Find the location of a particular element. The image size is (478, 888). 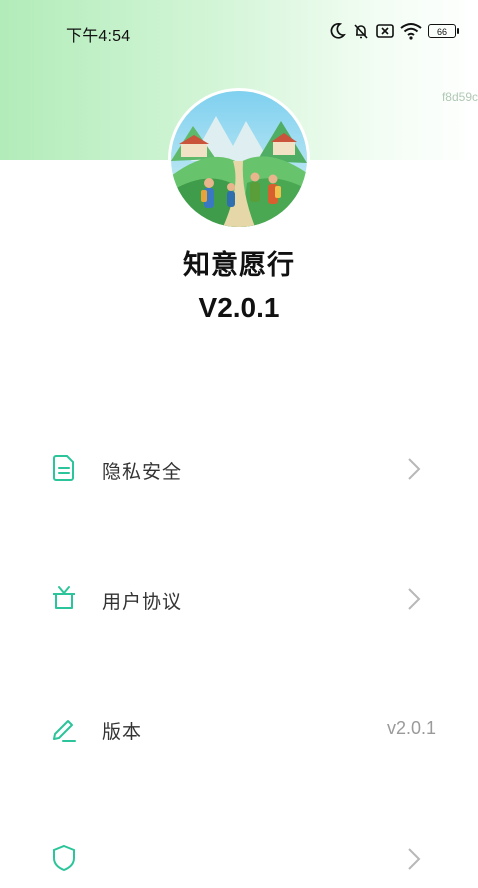

menu-item-user-agreement: 用户协议 is located at coordinates (239, 598).